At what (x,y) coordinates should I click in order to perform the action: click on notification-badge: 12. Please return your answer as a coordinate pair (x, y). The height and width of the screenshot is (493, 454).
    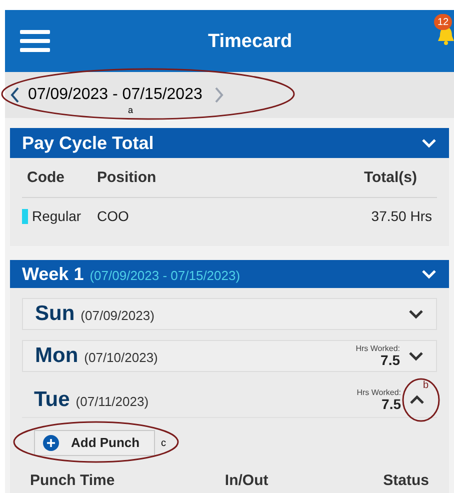
    Looking at the image, I should click on (443, 22).